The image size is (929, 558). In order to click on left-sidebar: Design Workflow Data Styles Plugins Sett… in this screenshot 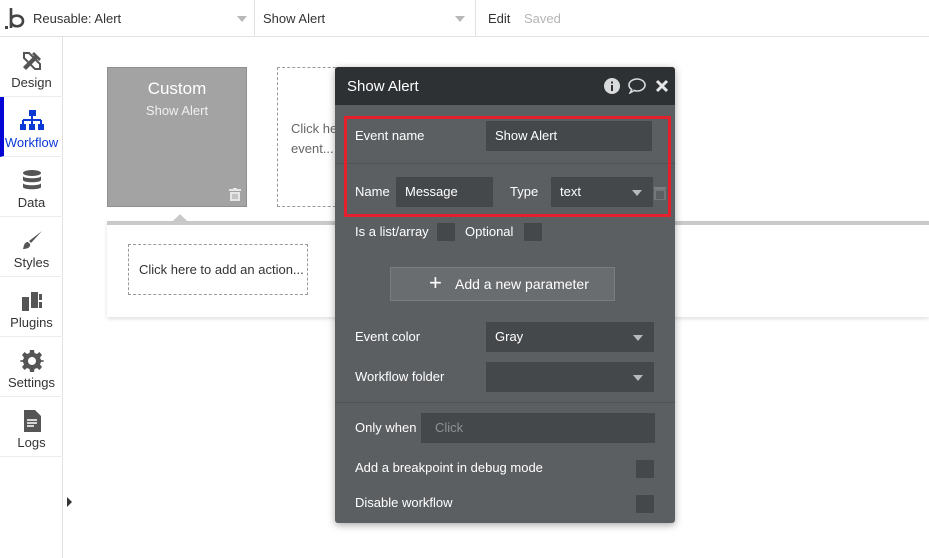, I will do `click(31, 297)`.